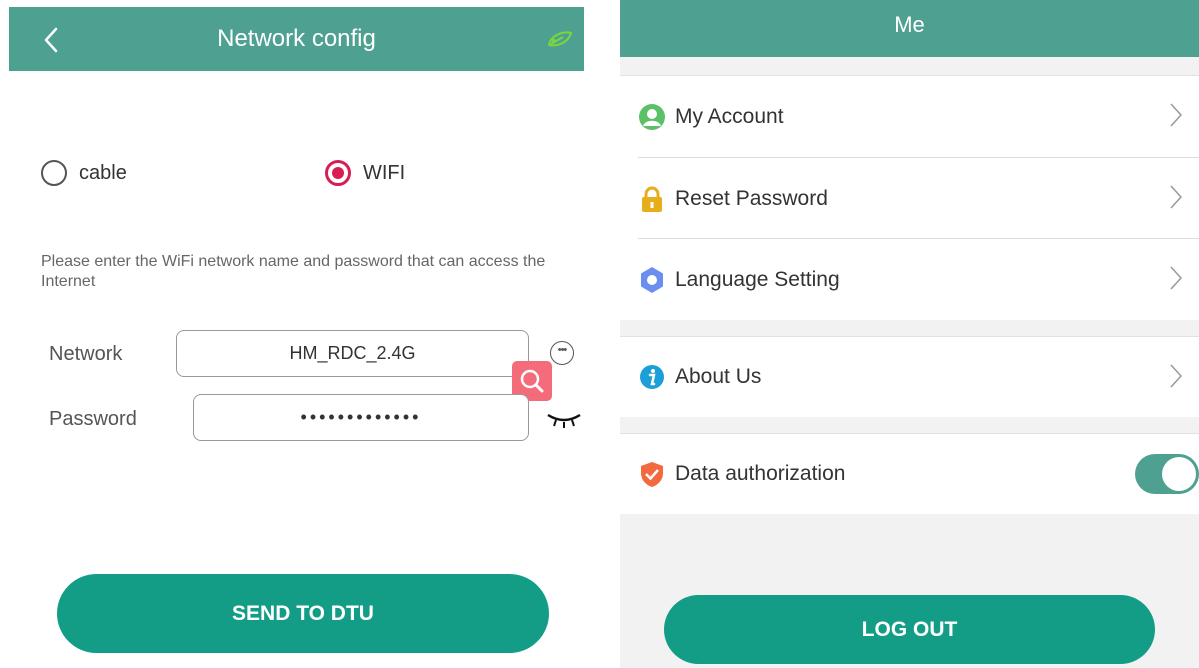 This screenshot has height=668, width=1199. I want to click on menu-item-my-account: My Account, so click(918, 116).